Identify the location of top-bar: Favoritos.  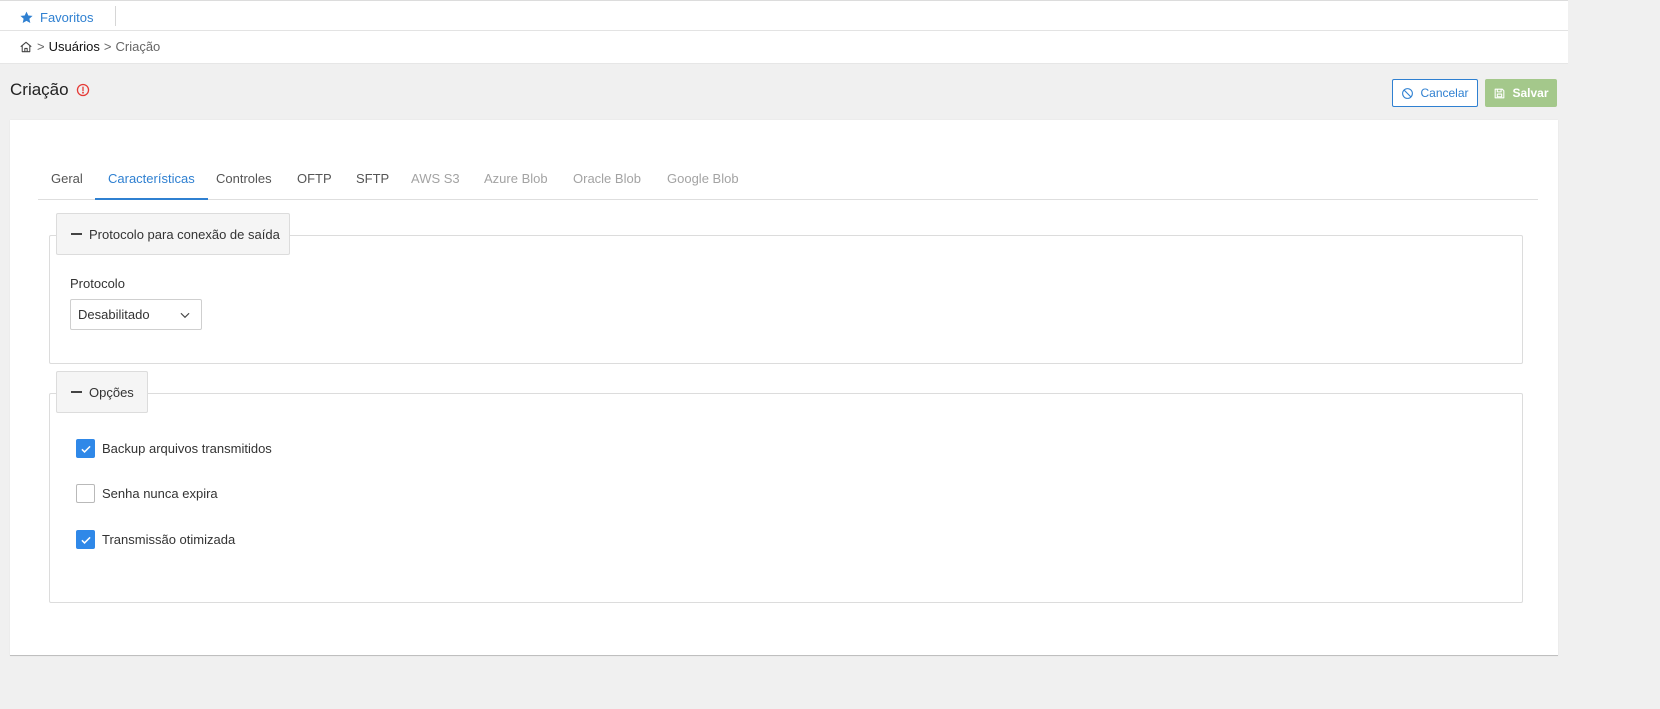
(784, 15).